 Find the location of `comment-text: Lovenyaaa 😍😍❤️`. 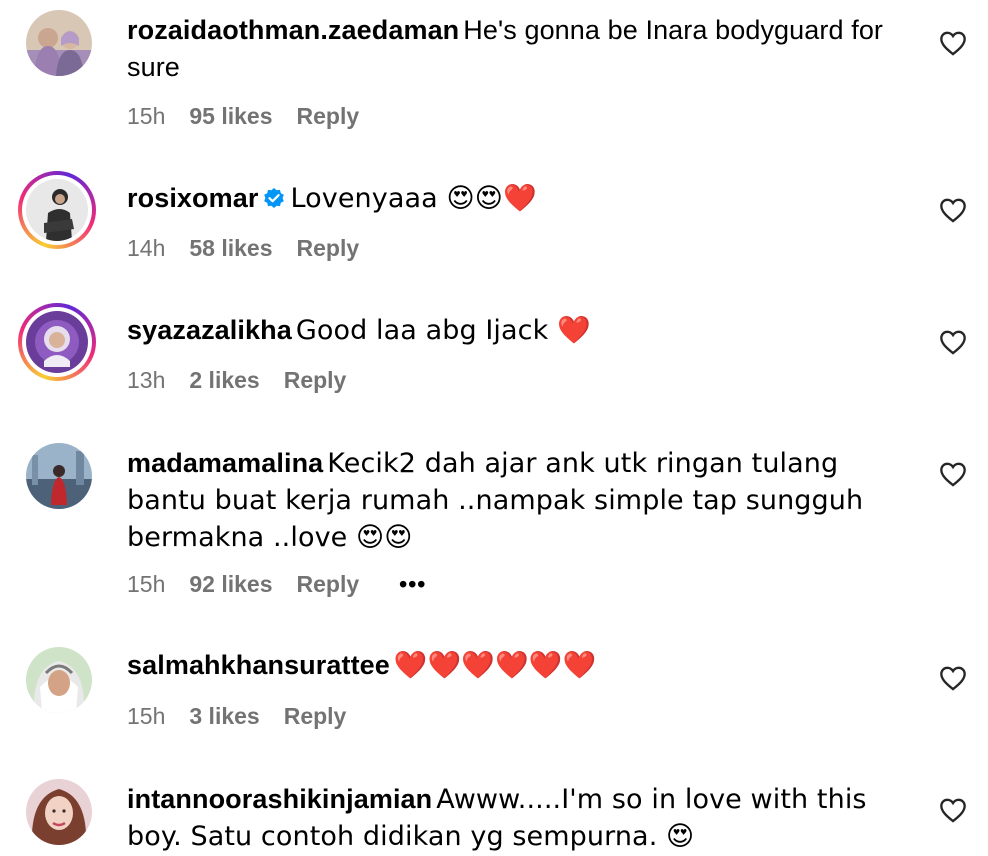

comment-text: Lovenyaaa 😍😍❤️ is located at coordinates (413, 198).